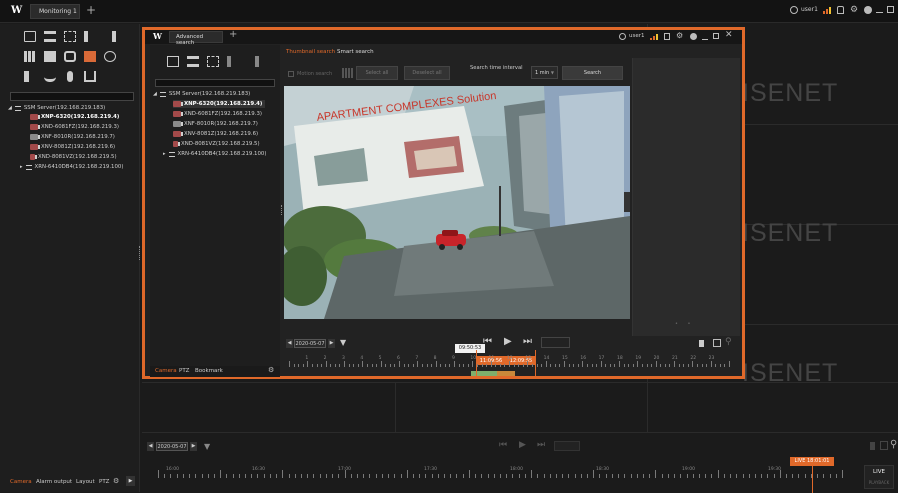  I want to click on map-icon, so click(70, 56).